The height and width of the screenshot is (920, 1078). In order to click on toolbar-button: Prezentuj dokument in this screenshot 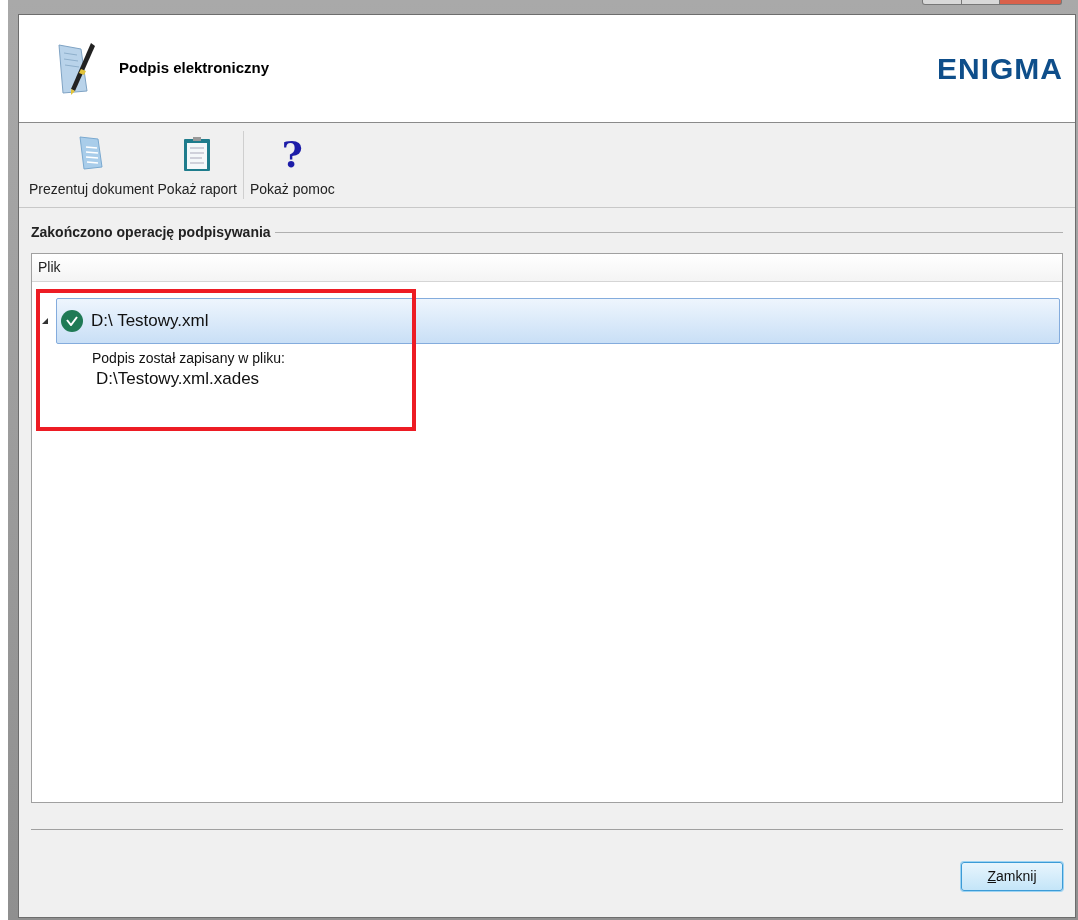, I will do `click(91, 165)`.